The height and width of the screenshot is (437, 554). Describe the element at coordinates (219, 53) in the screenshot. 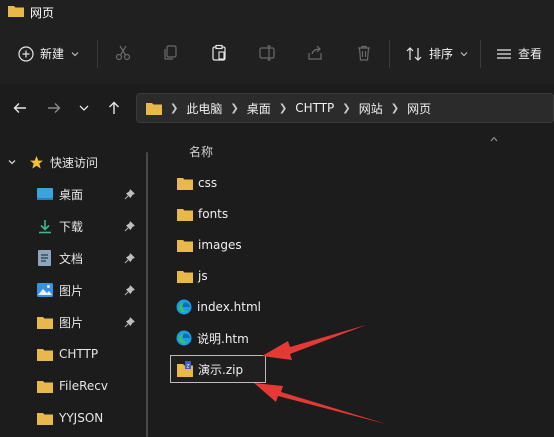

I see `paste-icon` at that location.